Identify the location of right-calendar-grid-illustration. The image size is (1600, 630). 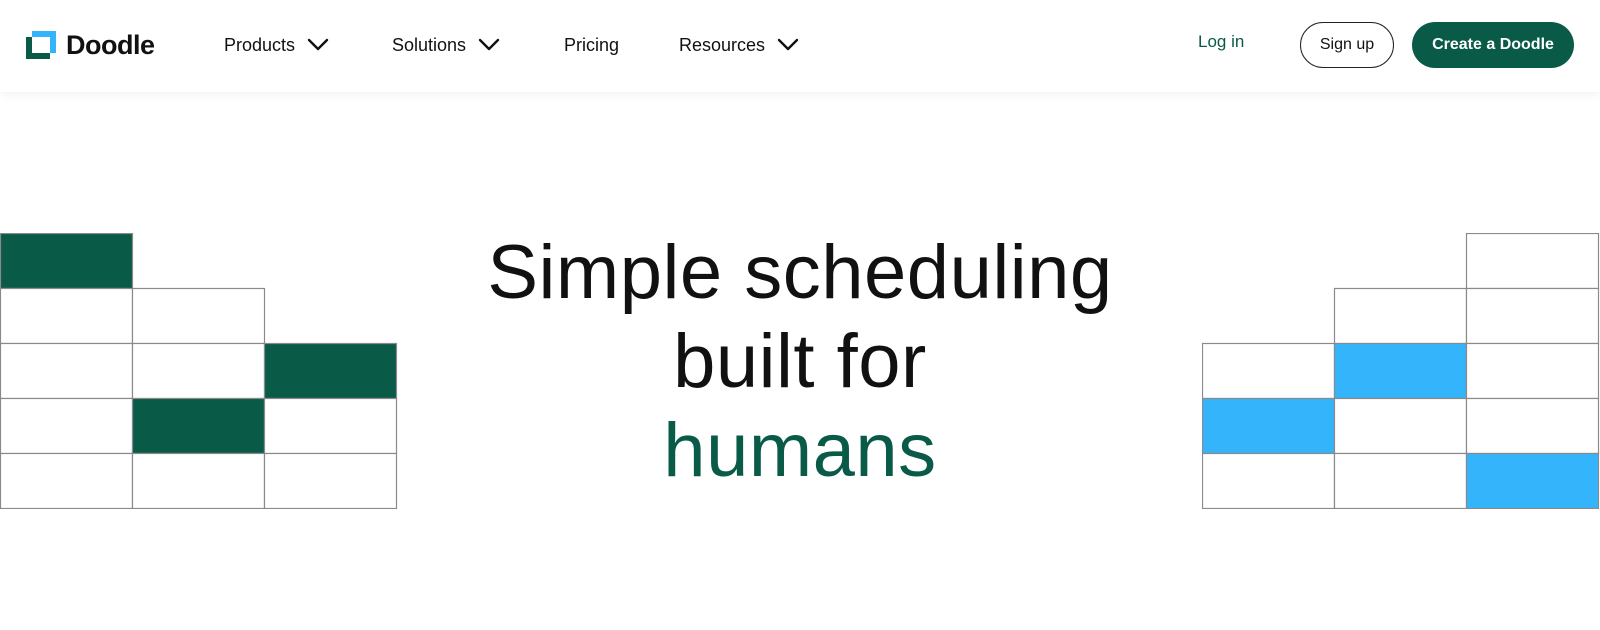
(1401, 371).